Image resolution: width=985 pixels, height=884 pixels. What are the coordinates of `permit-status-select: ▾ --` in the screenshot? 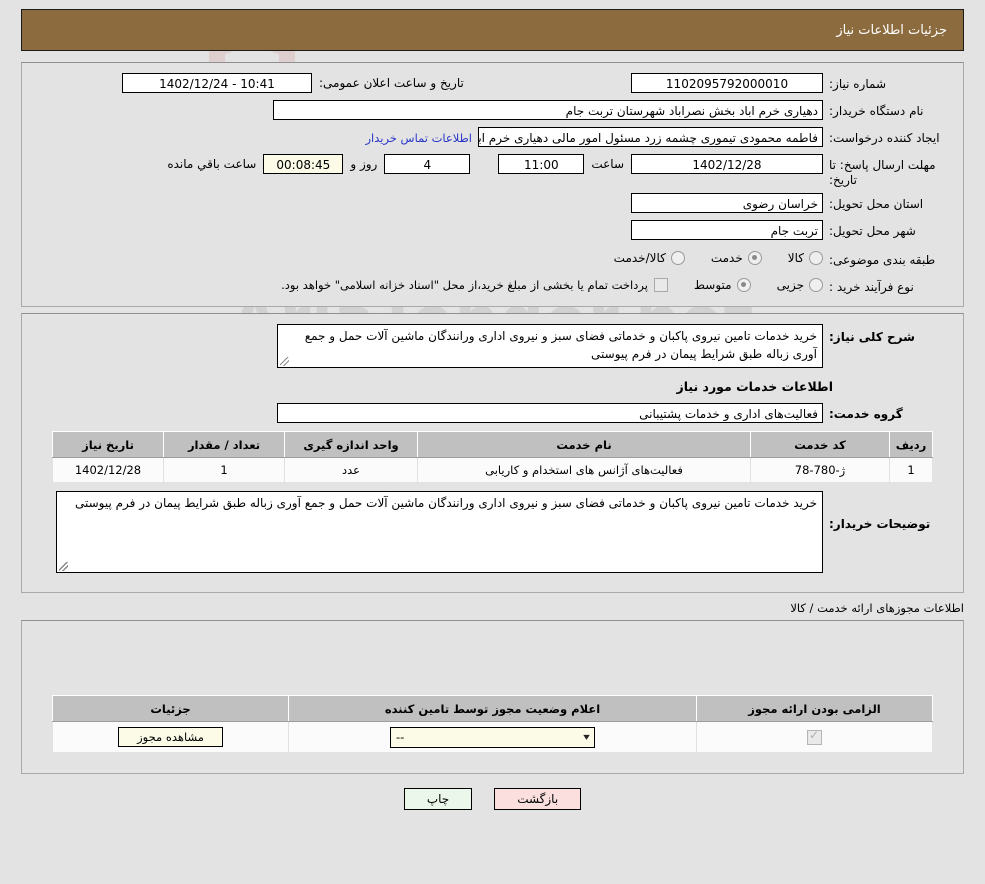 It's located at (492, 737).